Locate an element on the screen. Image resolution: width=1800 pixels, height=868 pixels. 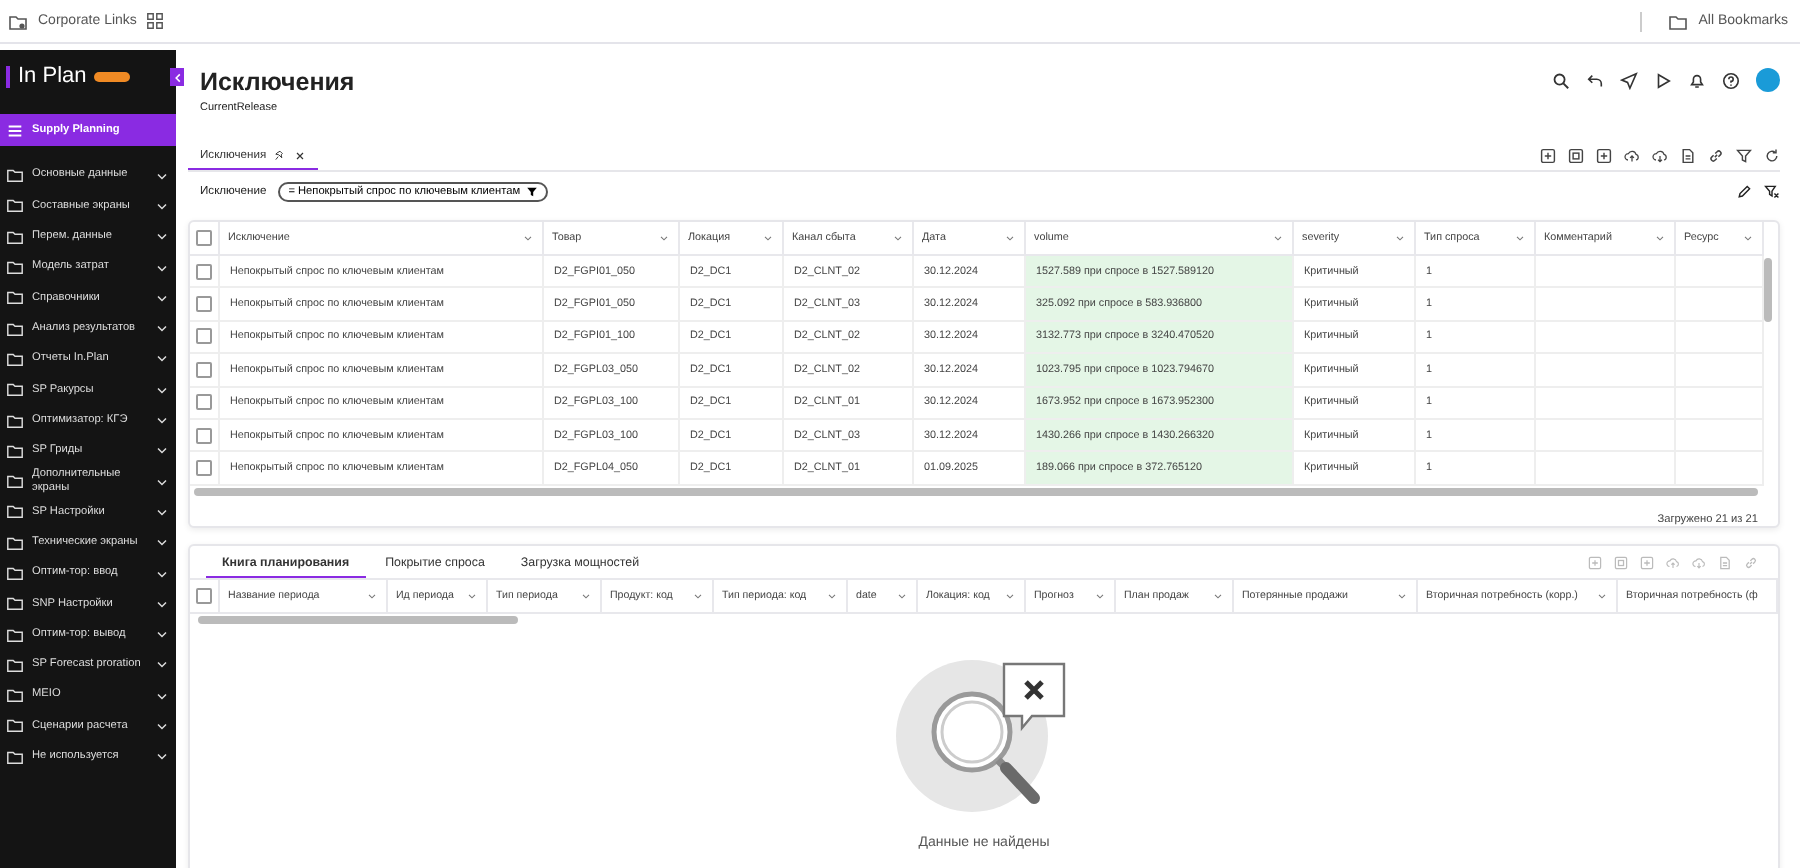
cloud-download-icon is located at coordinates (1660, 156).